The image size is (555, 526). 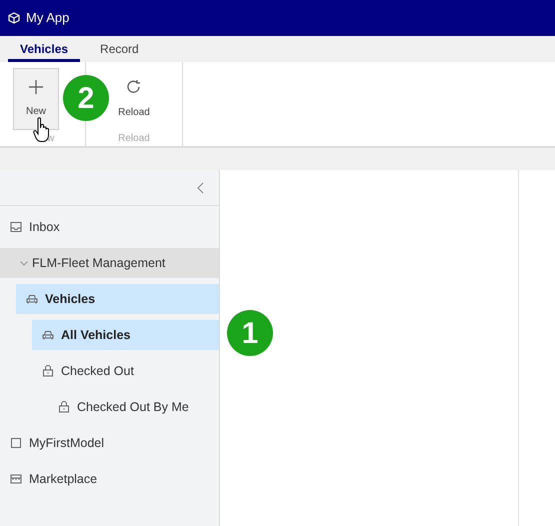 I want to click on inbox-icon, so click(x=16, y=227).